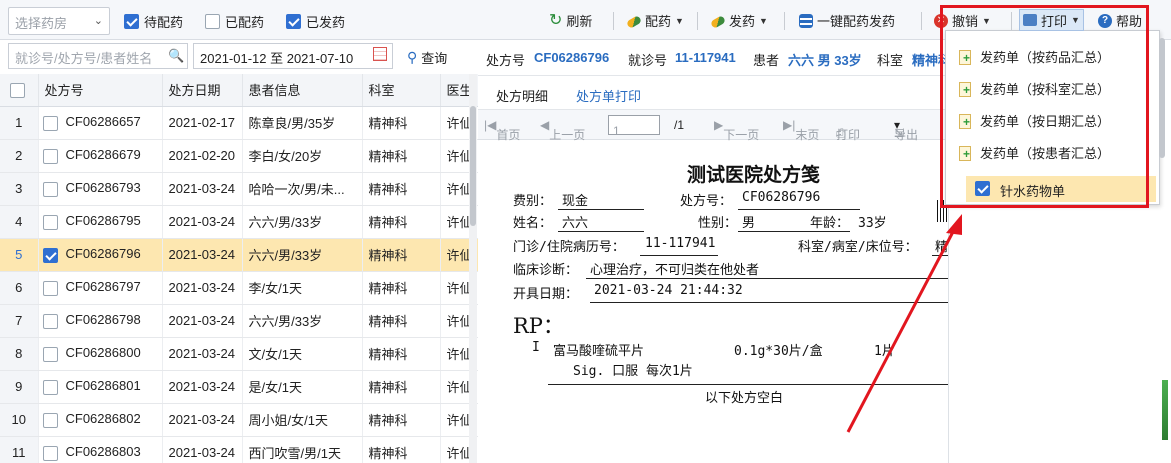 The height and width of the screenshot is (463, 1171). I want to click on side-indicator, so click(1165, 410).